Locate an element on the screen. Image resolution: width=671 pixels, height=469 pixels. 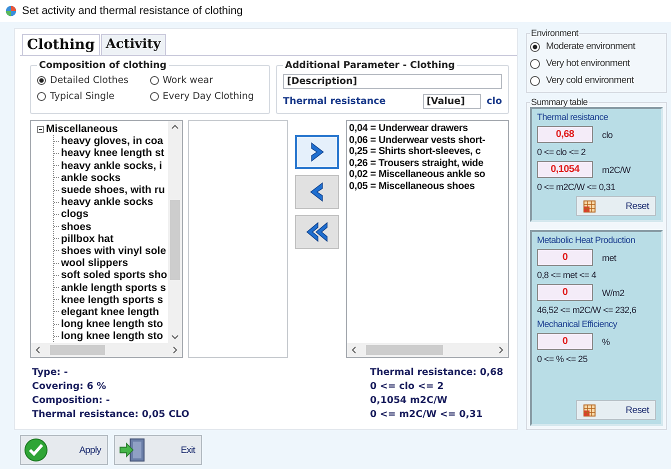
section-title: Mechanical Efficiency is located at coordinates (577, 324).